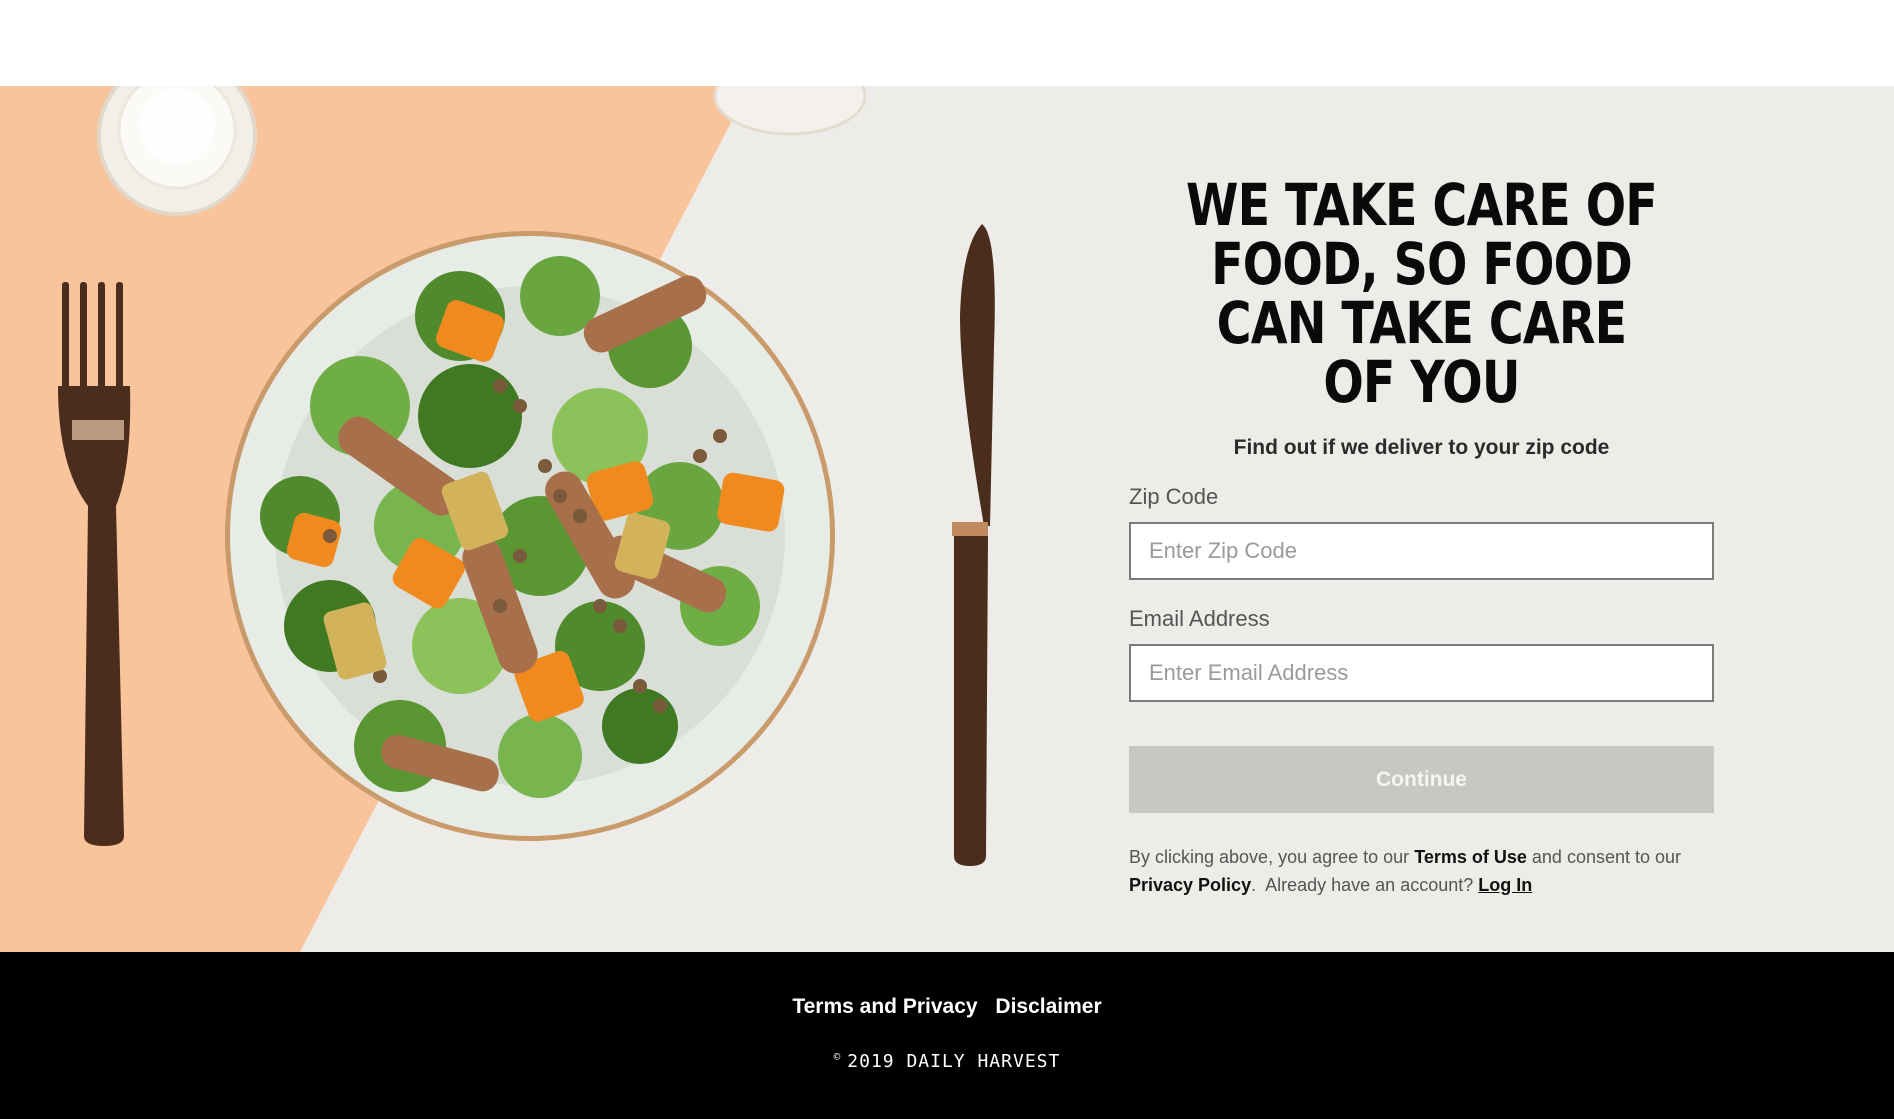 The width and height of the screenshot is (1894, 1119). I want to click on zip-code-input, so click(1421, 551).